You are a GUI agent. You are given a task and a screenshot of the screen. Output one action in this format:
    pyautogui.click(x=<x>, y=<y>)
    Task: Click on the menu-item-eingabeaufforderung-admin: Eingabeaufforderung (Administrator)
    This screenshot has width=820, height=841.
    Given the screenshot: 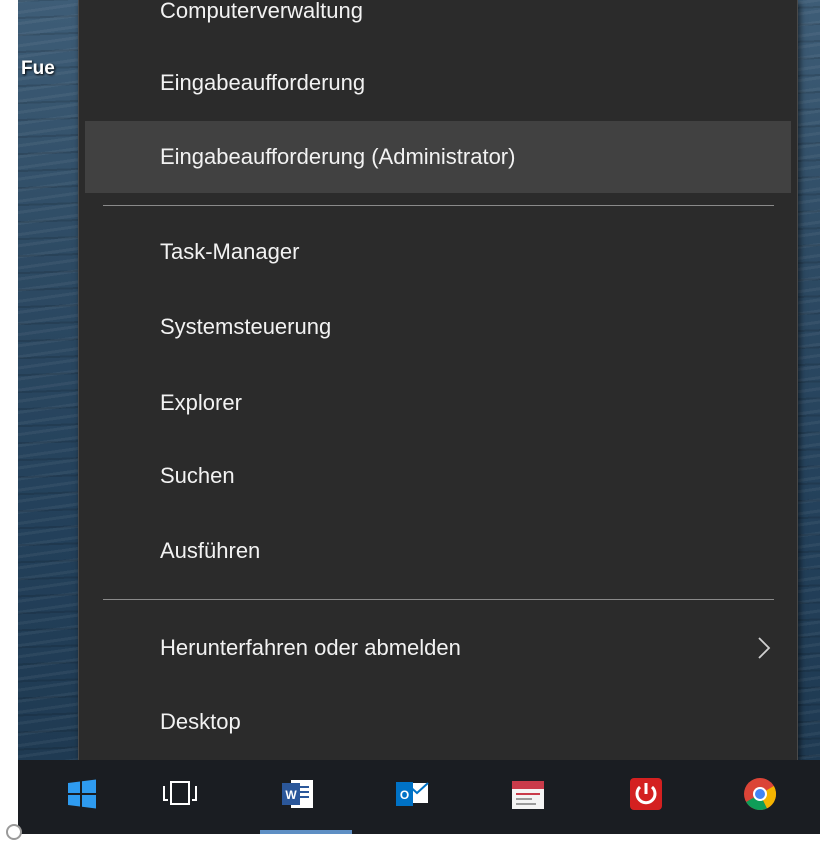 What is the action you would take?
    pyautogui.click(x=438, y=157)
    